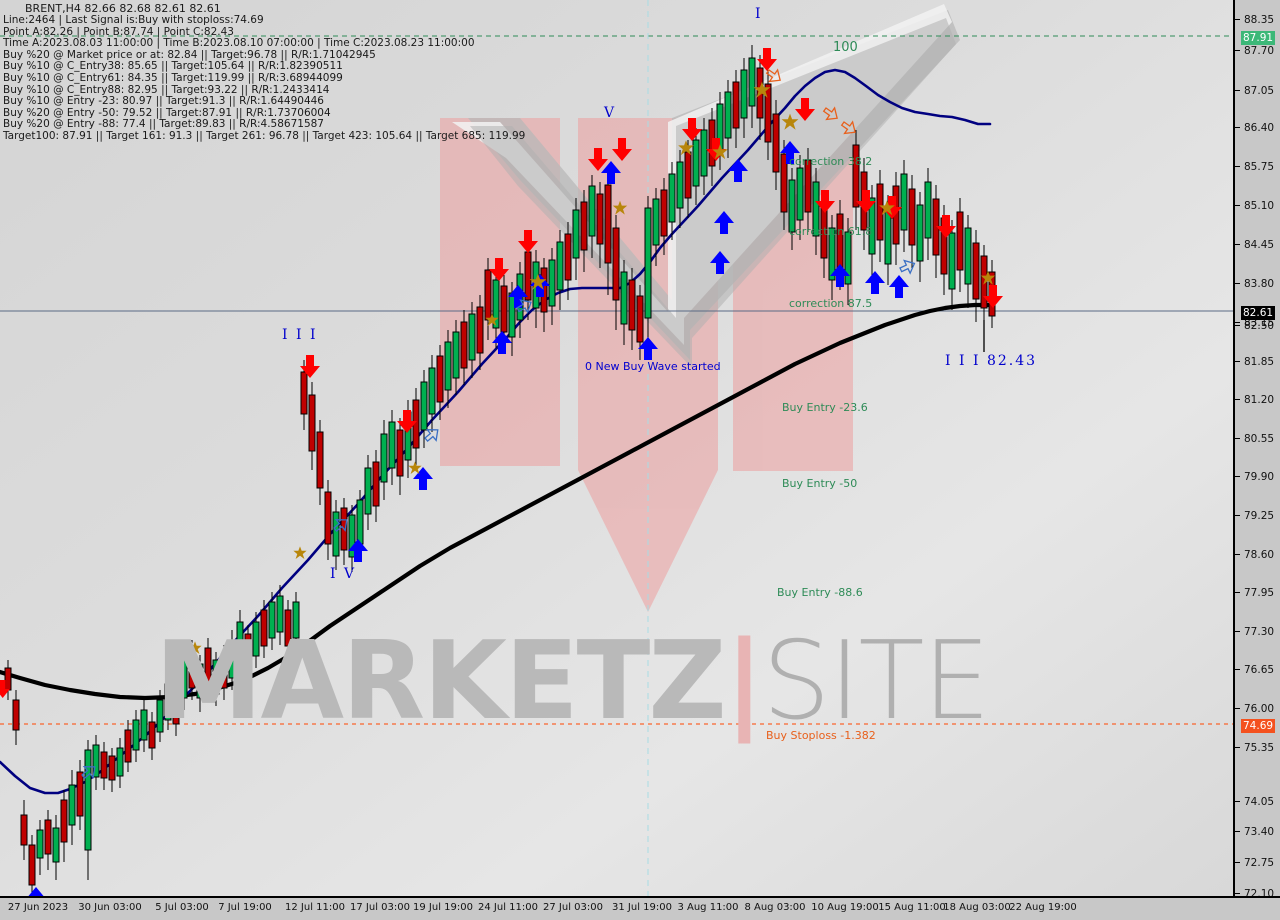 This screenshot has height=920, width=1280. I want to click on wave-label-III-price: I I I 82.43, so click(991, 361).